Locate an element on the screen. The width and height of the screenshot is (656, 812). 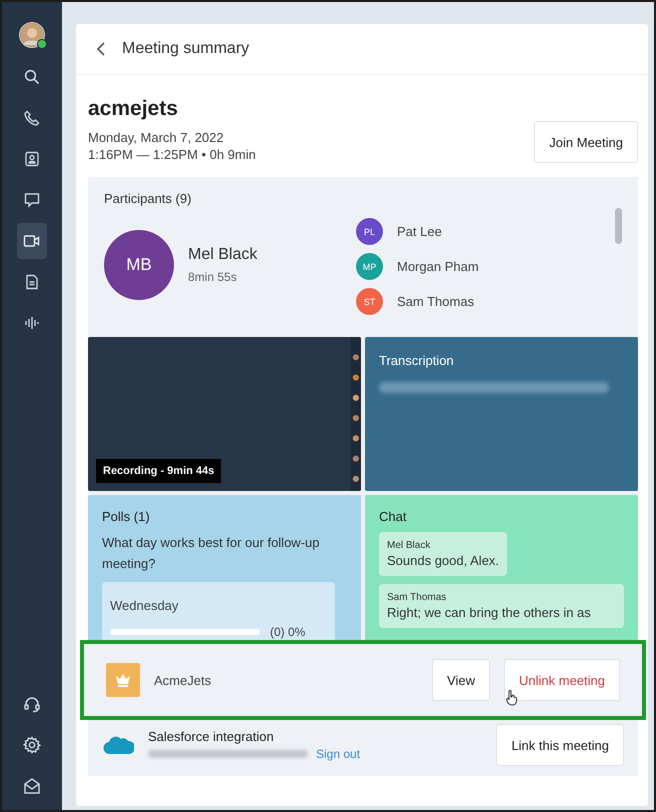
participant-avatar: MP is located at coordinates (369, 266).